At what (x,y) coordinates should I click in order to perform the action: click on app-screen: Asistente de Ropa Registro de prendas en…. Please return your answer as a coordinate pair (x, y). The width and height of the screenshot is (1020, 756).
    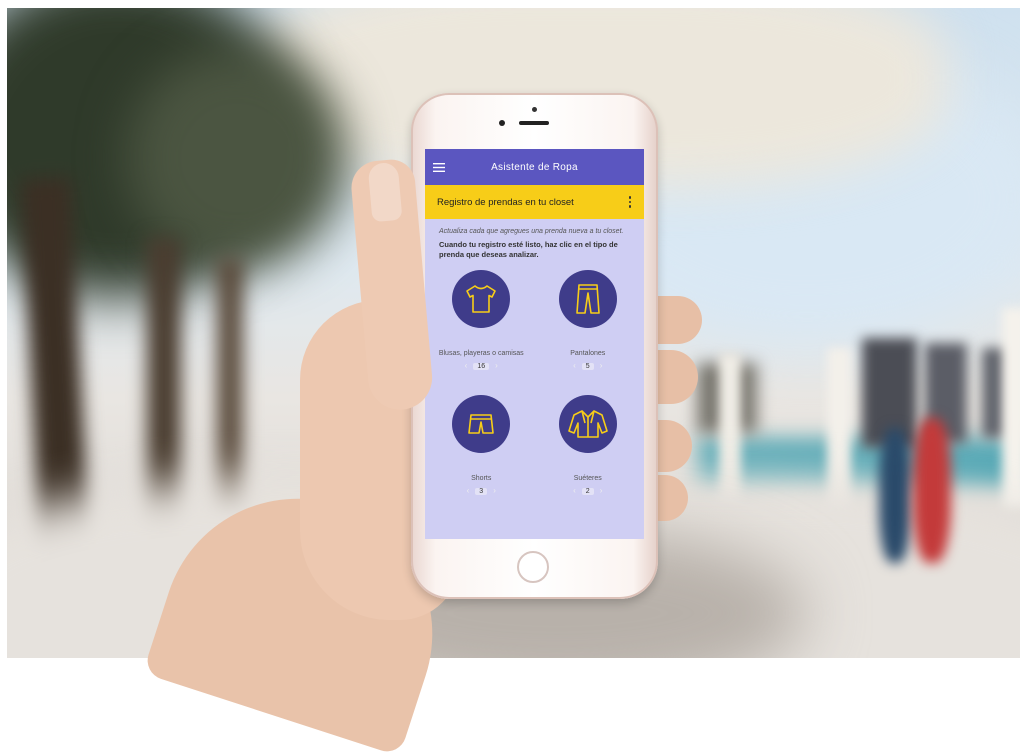
    Looking at the image, I should click on (534, 344).